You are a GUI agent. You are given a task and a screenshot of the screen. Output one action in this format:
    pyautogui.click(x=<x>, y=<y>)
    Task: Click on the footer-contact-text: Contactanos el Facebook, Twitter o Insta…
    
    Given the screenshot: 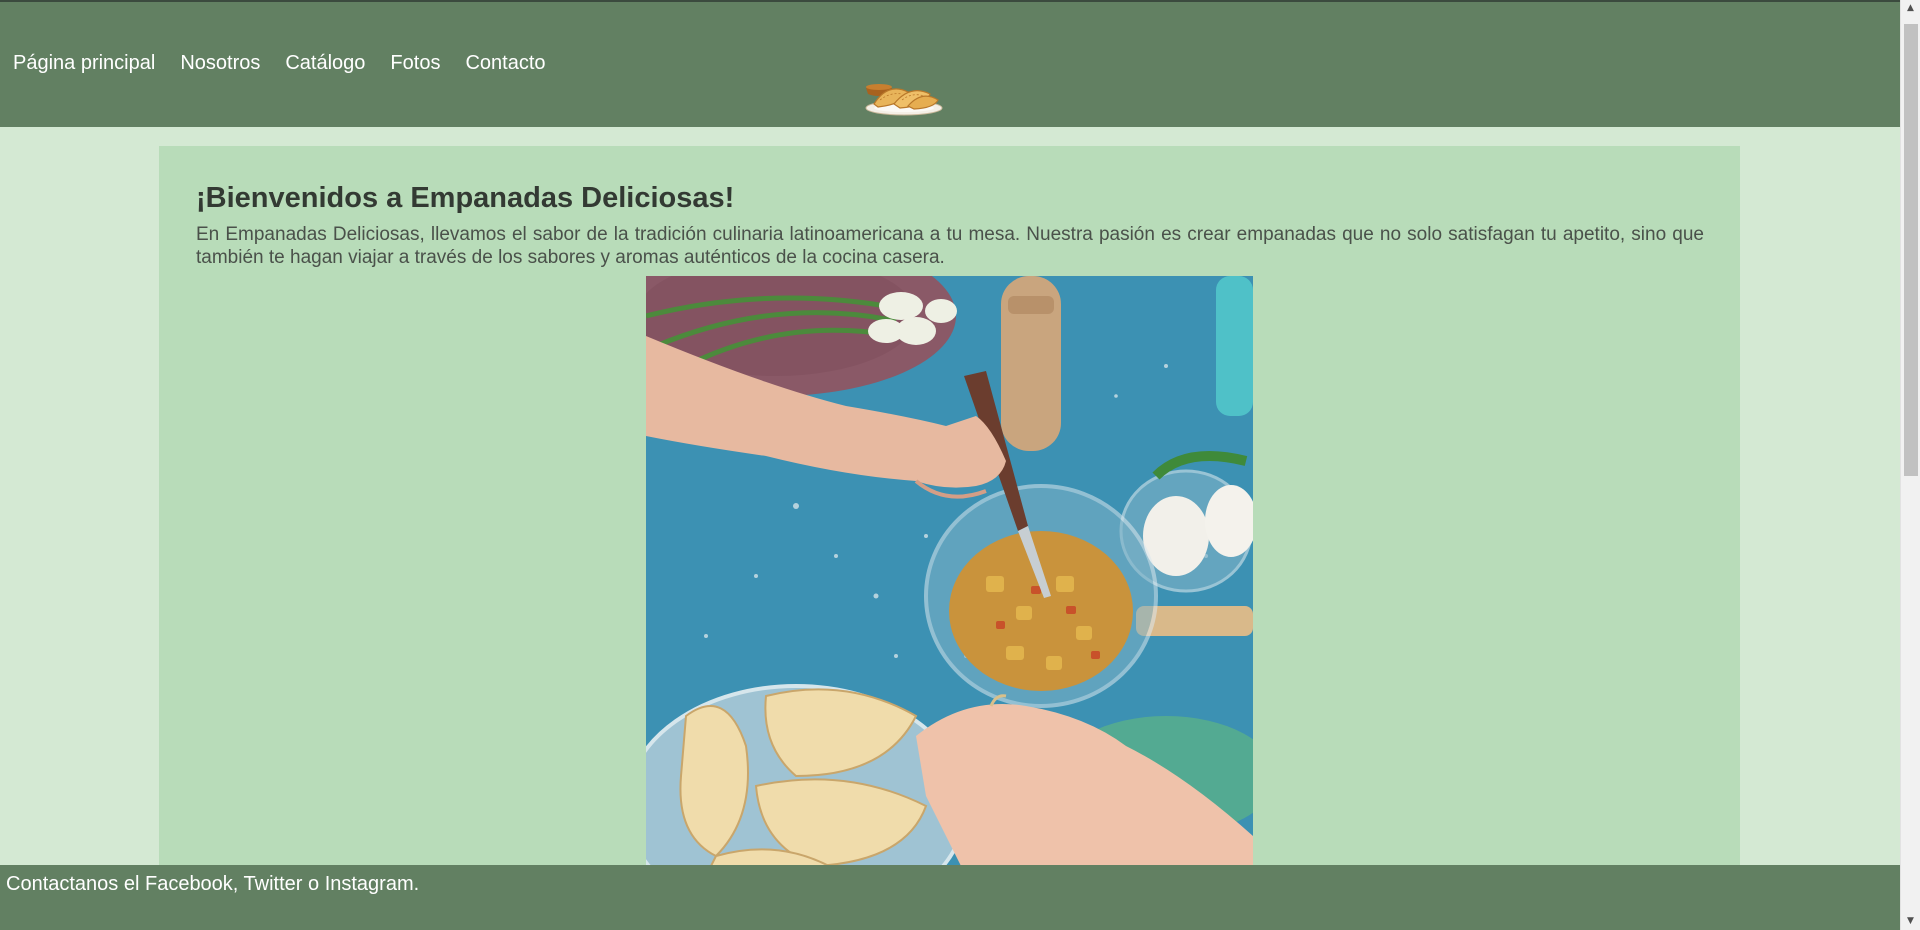 What is the action you would take?
    pyautogui.click(x=213, y=884)
    